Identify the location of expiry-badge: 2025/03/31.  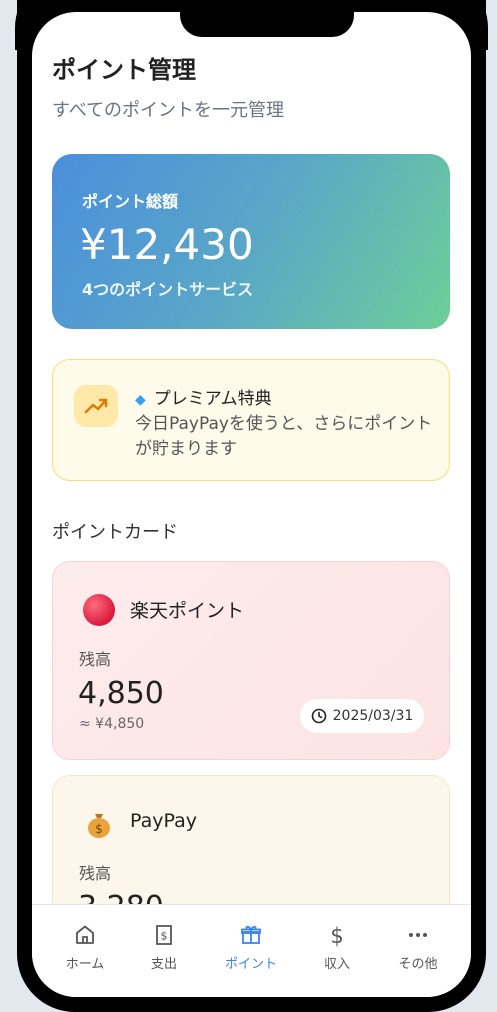
(362, 716).